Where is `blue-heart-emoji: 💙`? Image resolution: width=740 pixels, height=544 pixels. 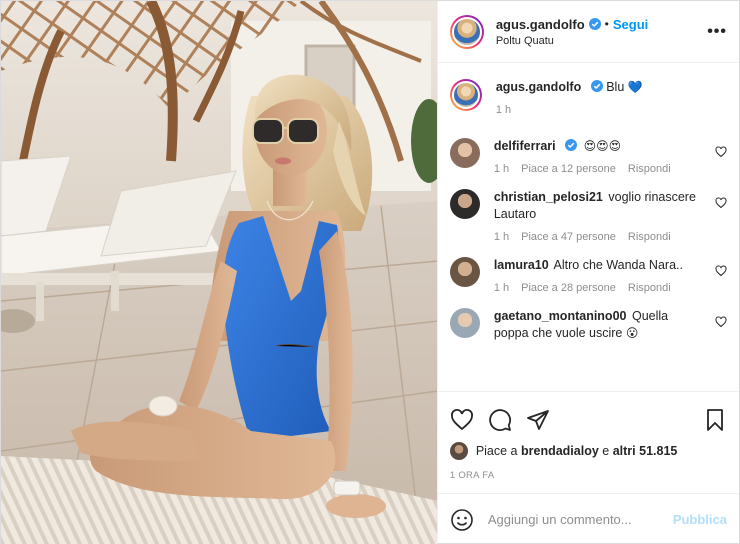
blue-heart-emoji: 💙 is located at coordinates (635, 87).